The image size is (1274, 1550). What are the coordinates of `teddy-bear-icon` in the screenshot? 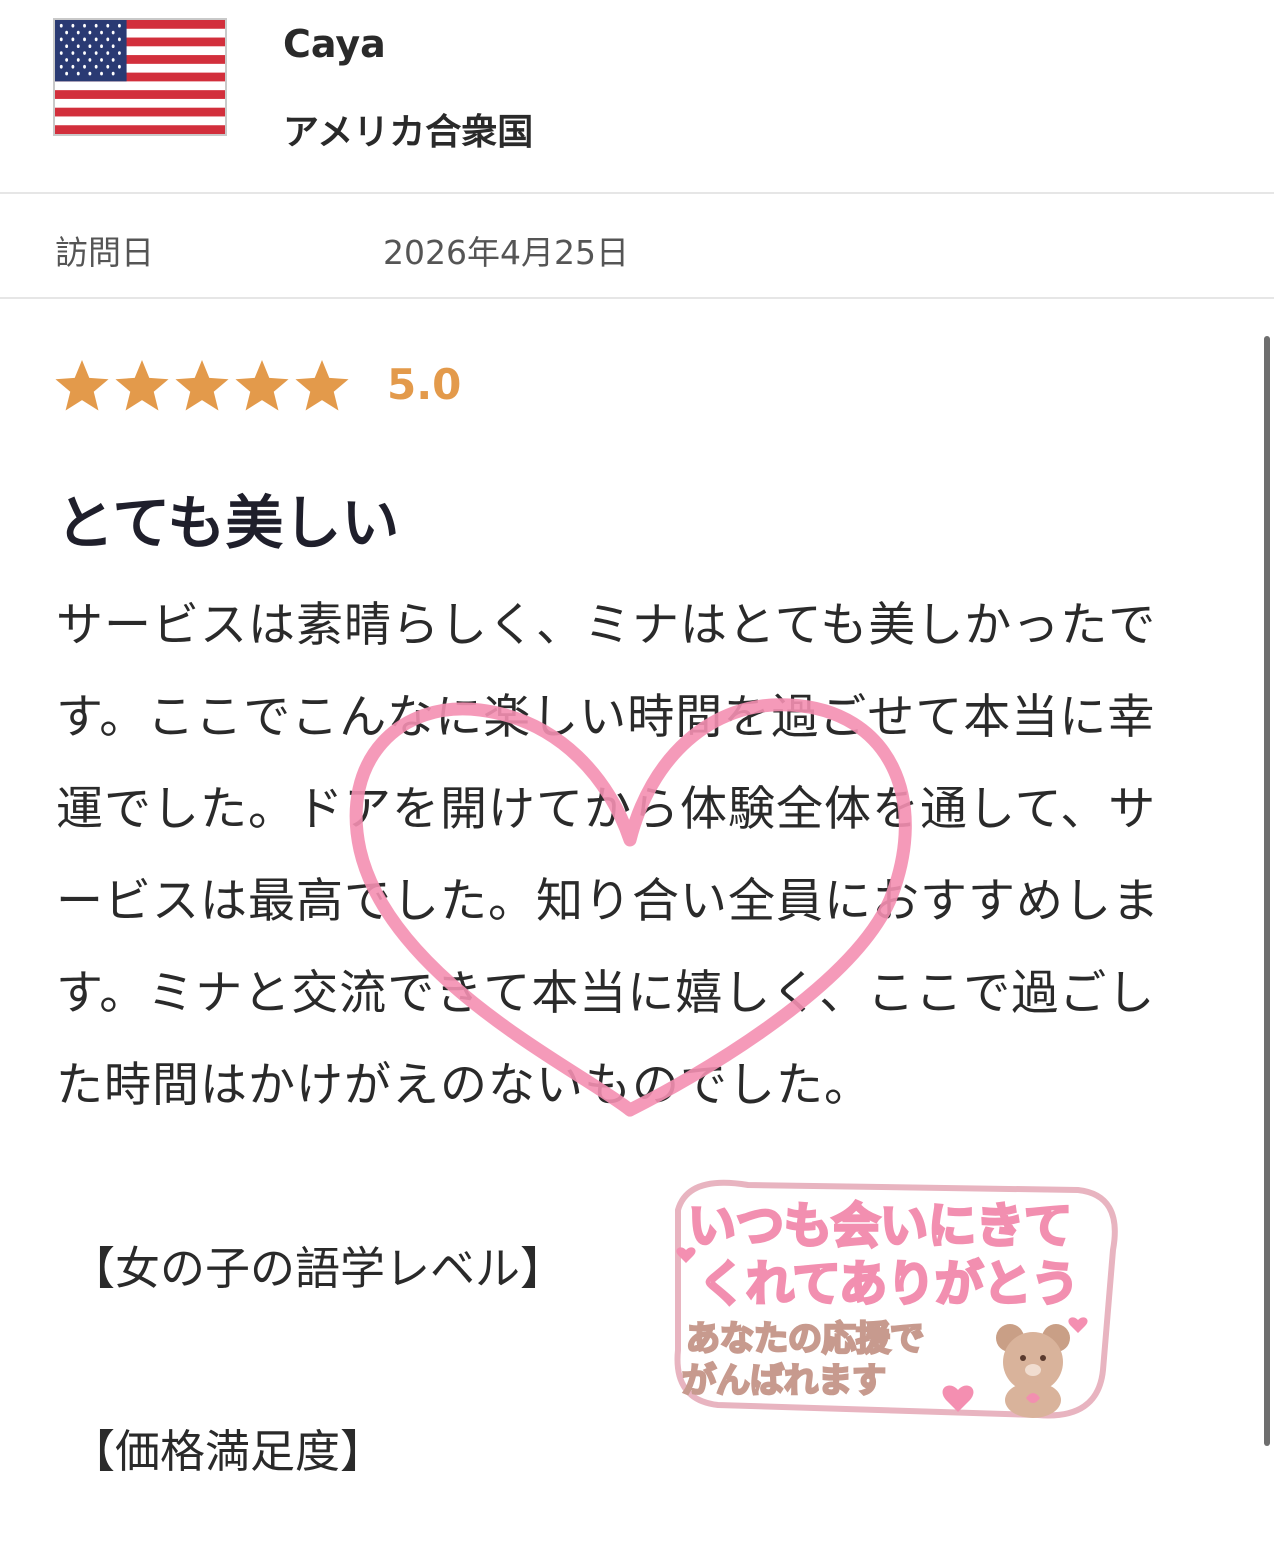 It's located at (1033, 1371).